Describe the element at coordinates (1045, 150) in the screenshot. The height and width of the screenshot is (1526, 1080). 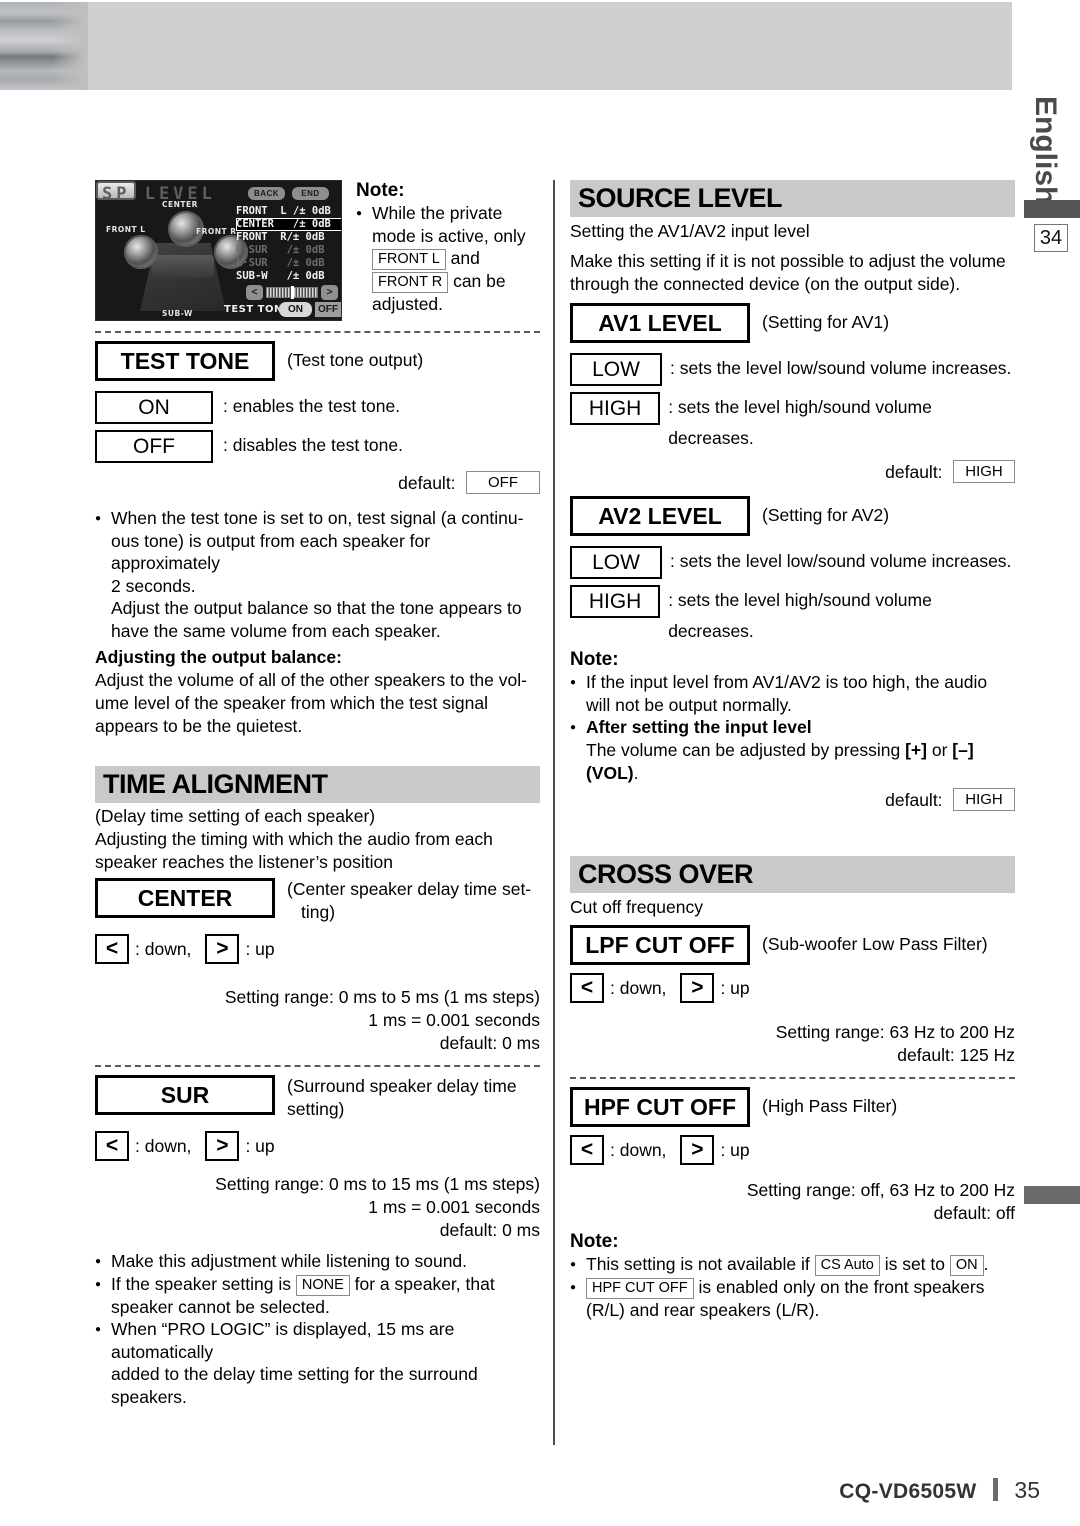
I see `language-tab: English` at that location.